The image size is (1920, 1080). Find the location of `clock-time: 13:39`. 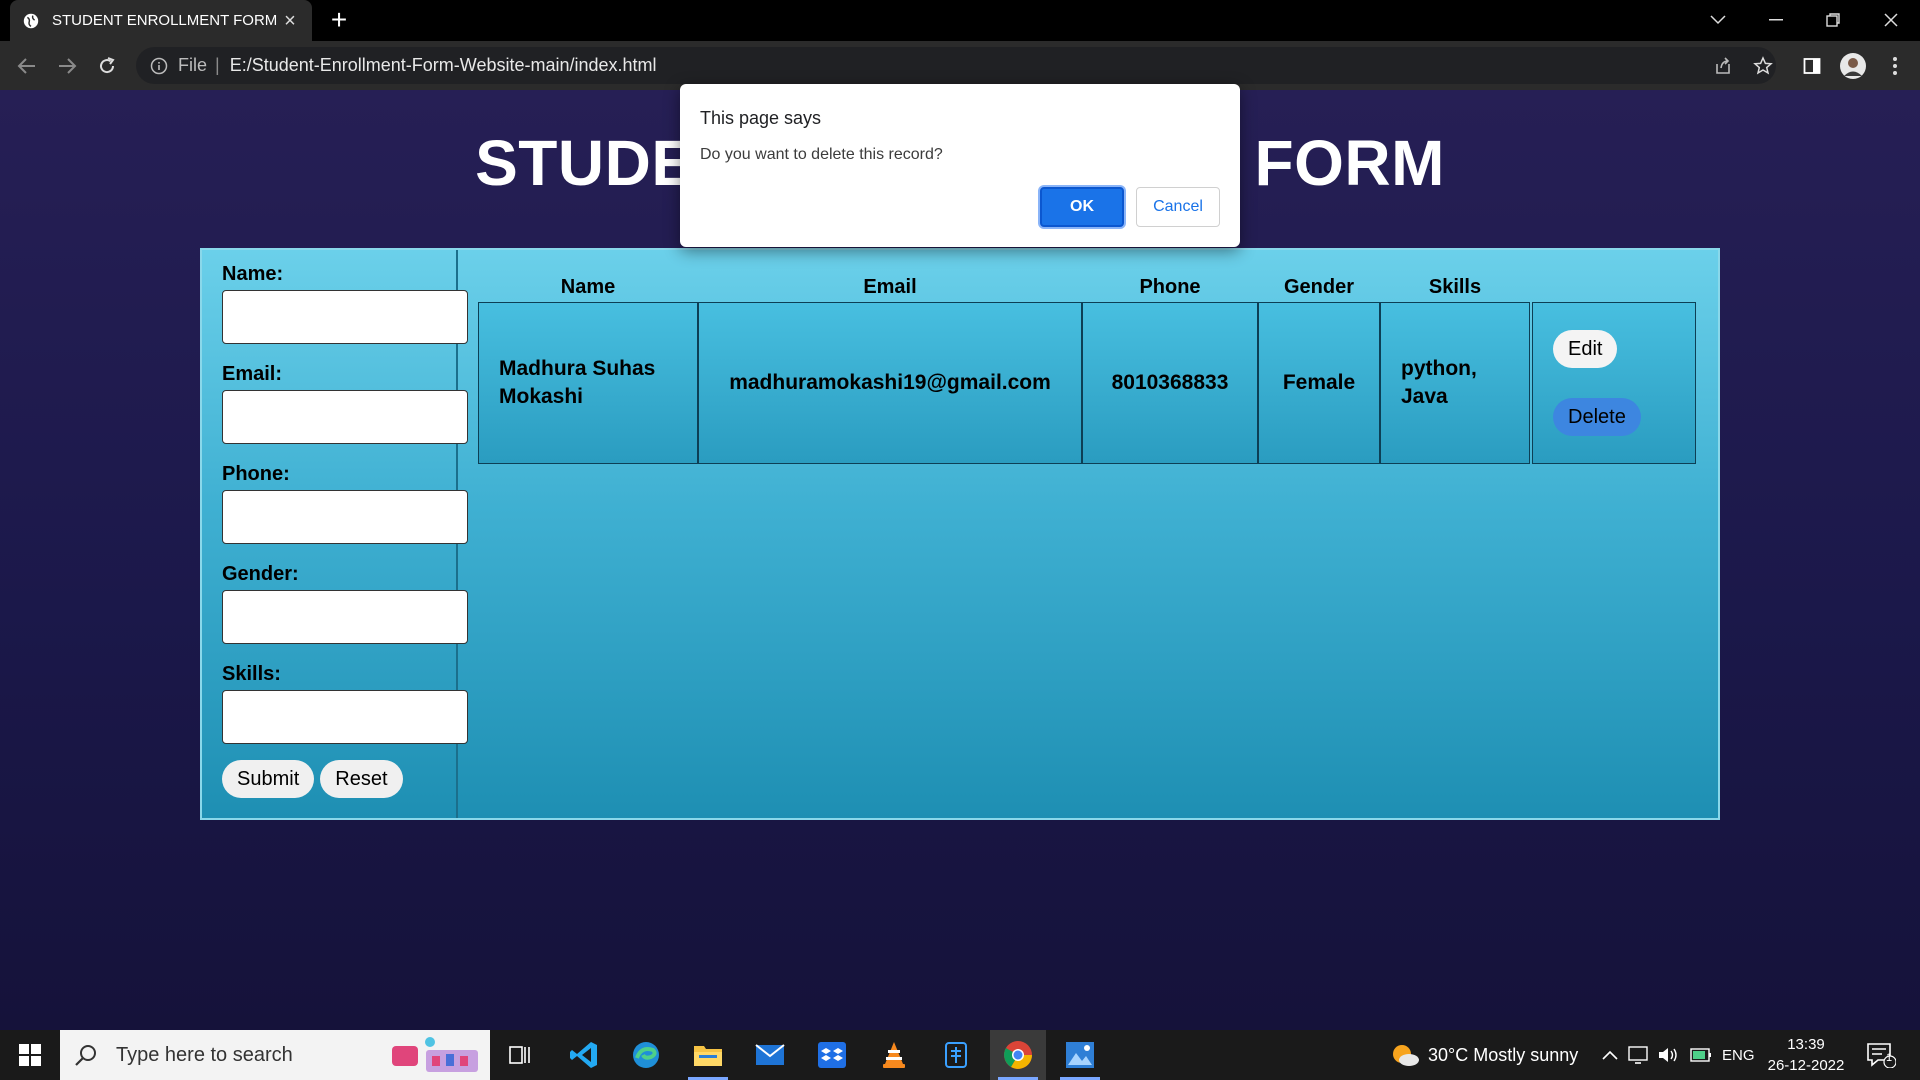

clock-time: 13:39 is located at coordinates (1806, 1044).